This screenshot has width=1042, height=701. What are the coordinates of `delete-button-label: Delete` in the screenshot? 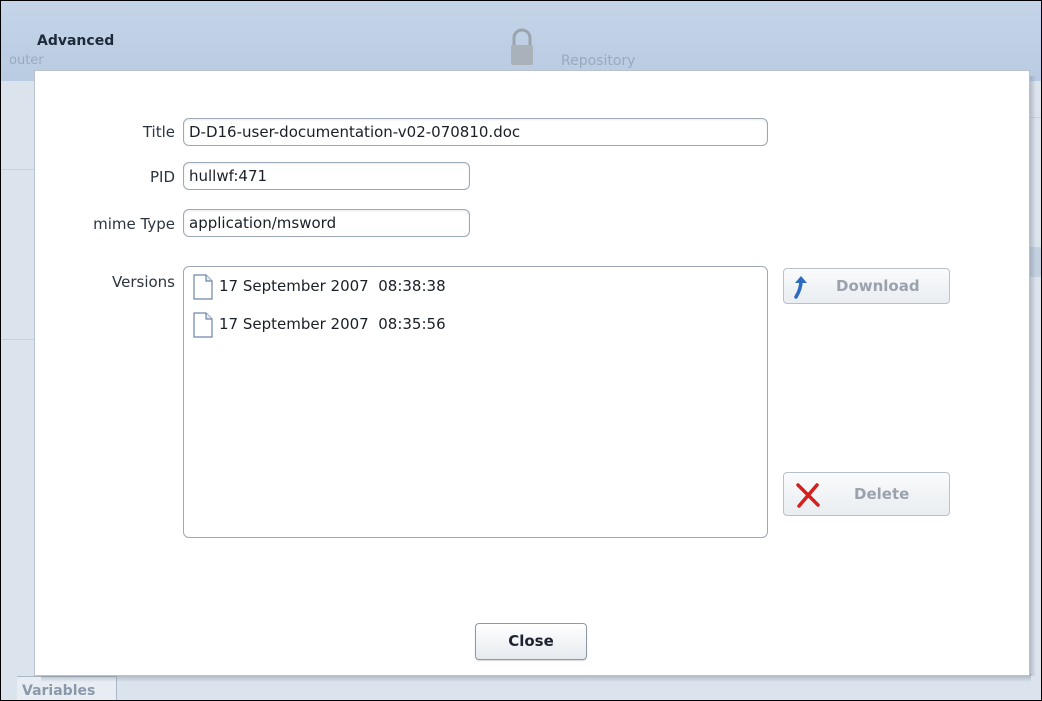 It's located at (882, 494).